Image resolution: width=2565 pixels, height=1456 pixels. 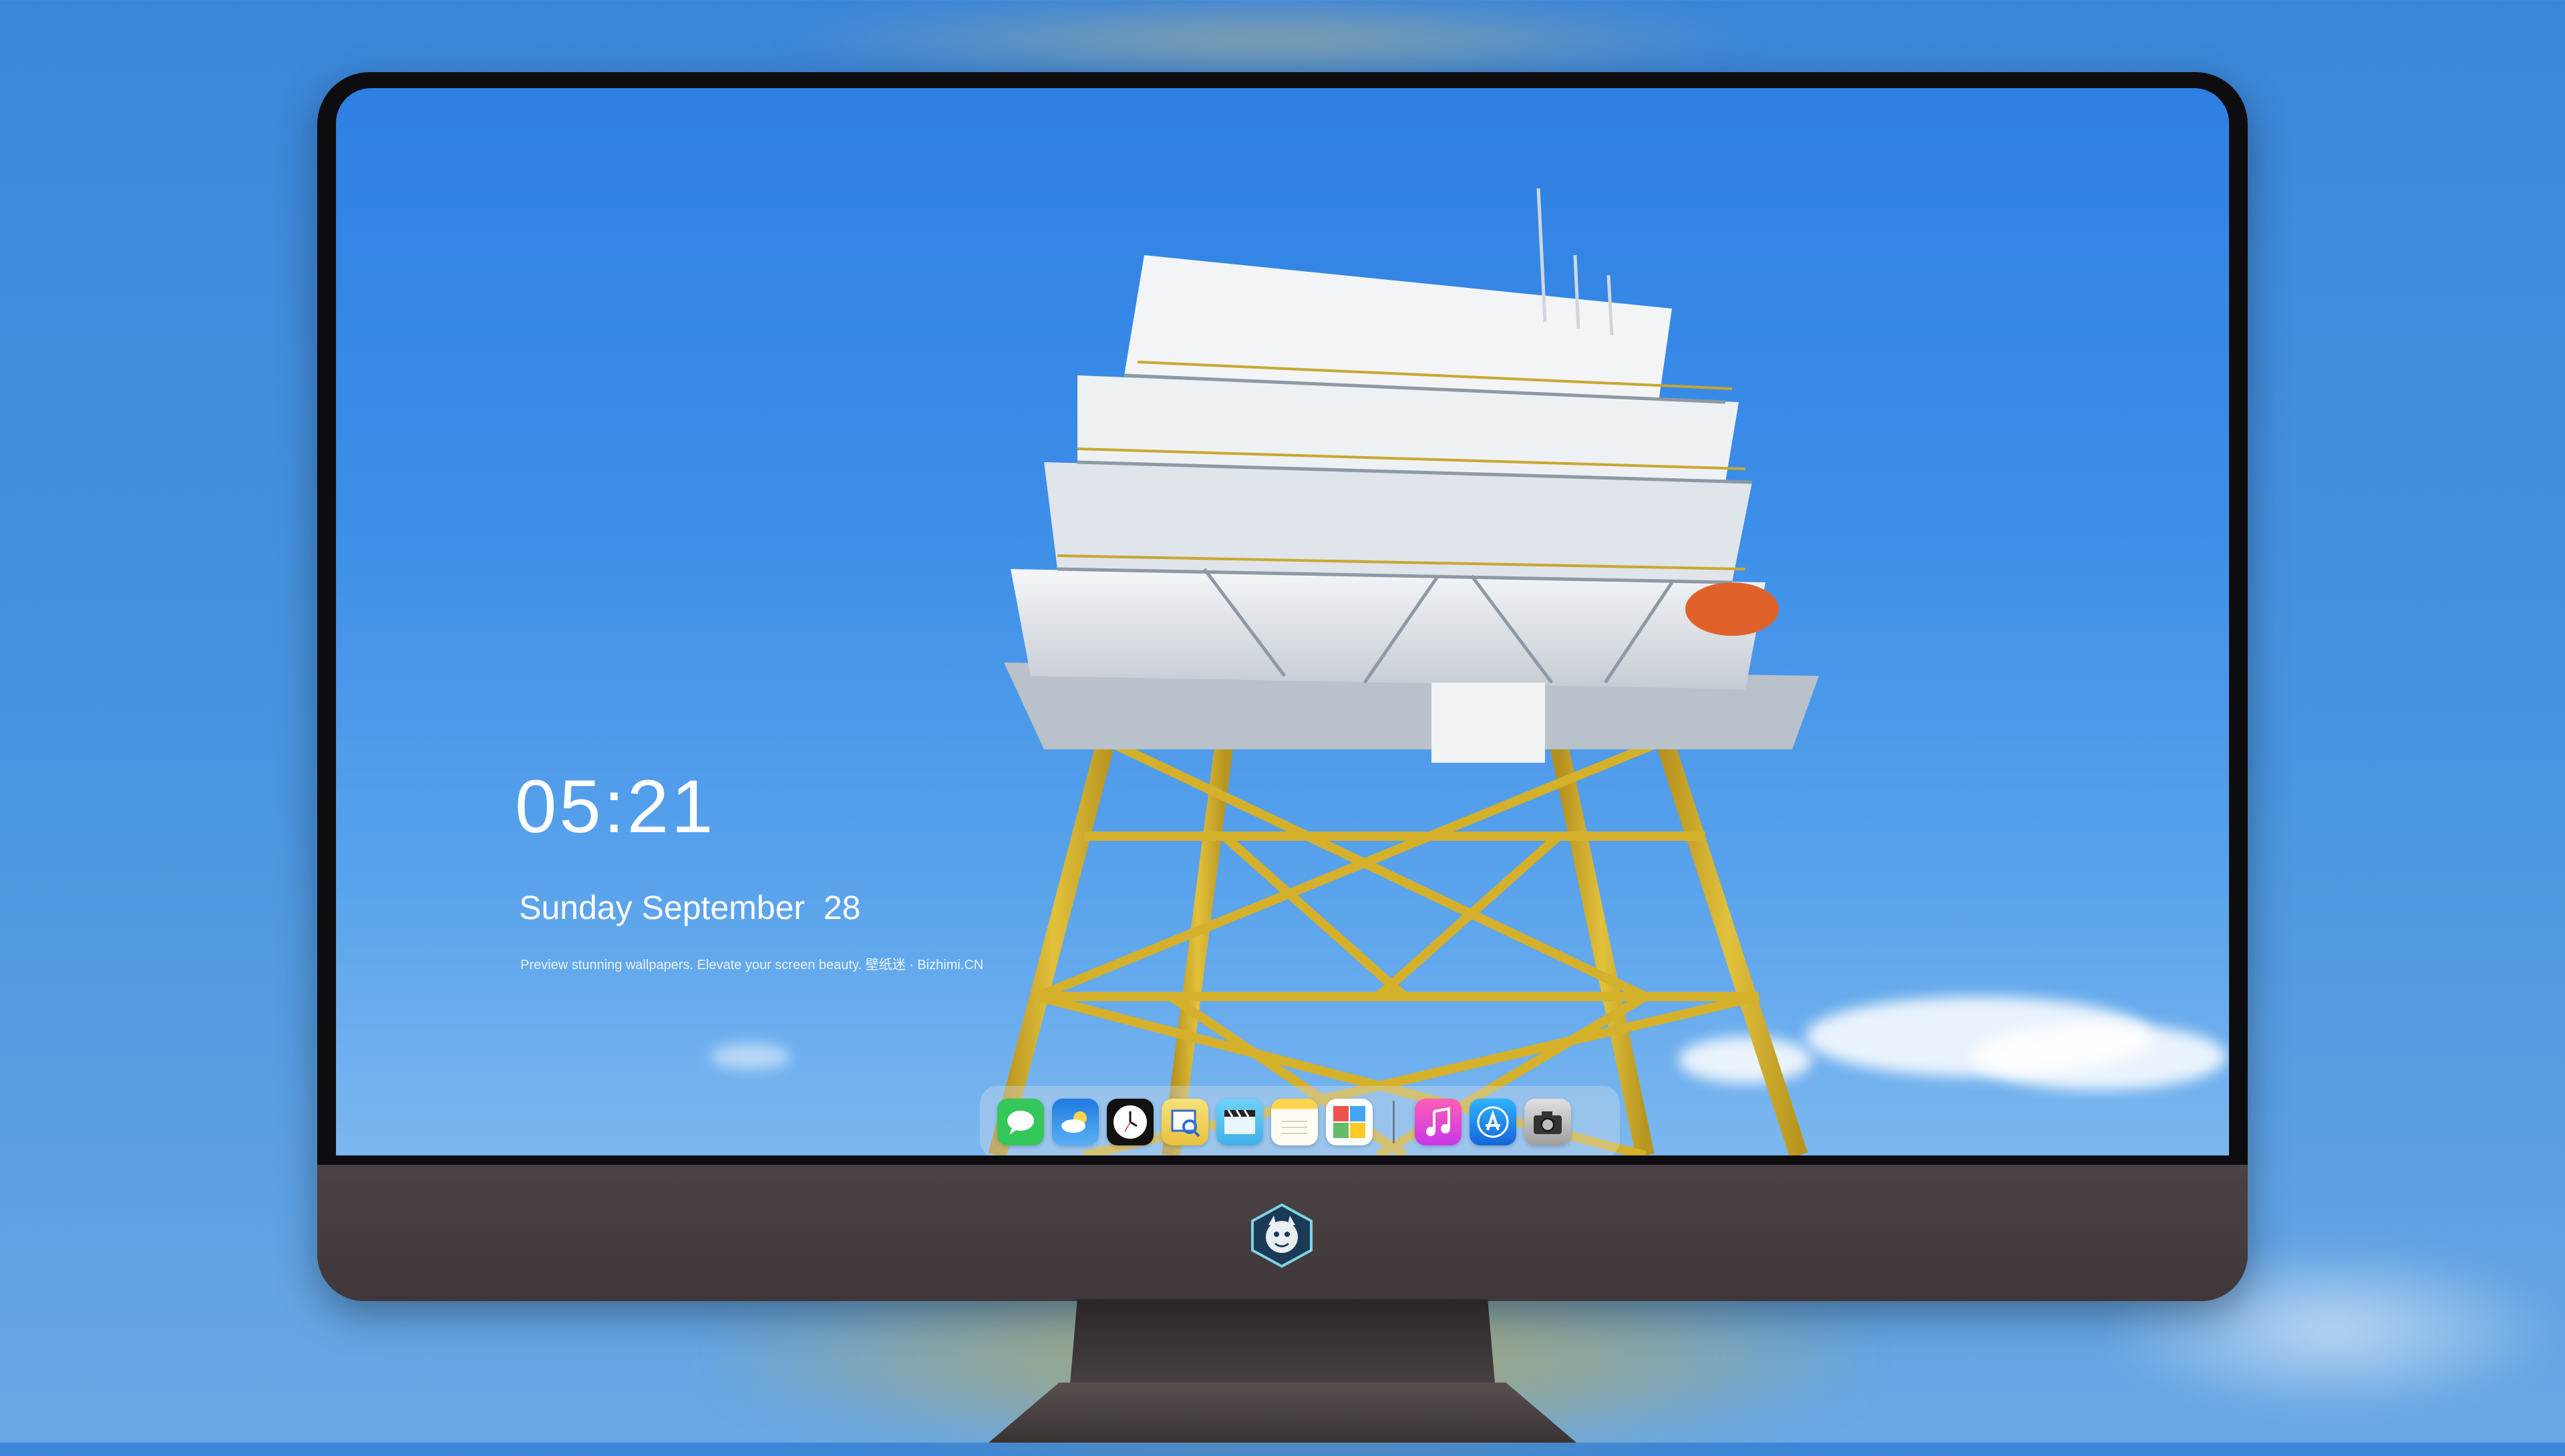 What do you see at coordinates (1282, 1413) in the screenshot?
I see `monitor-stand-foot` at bounding box center [1282, 1413].